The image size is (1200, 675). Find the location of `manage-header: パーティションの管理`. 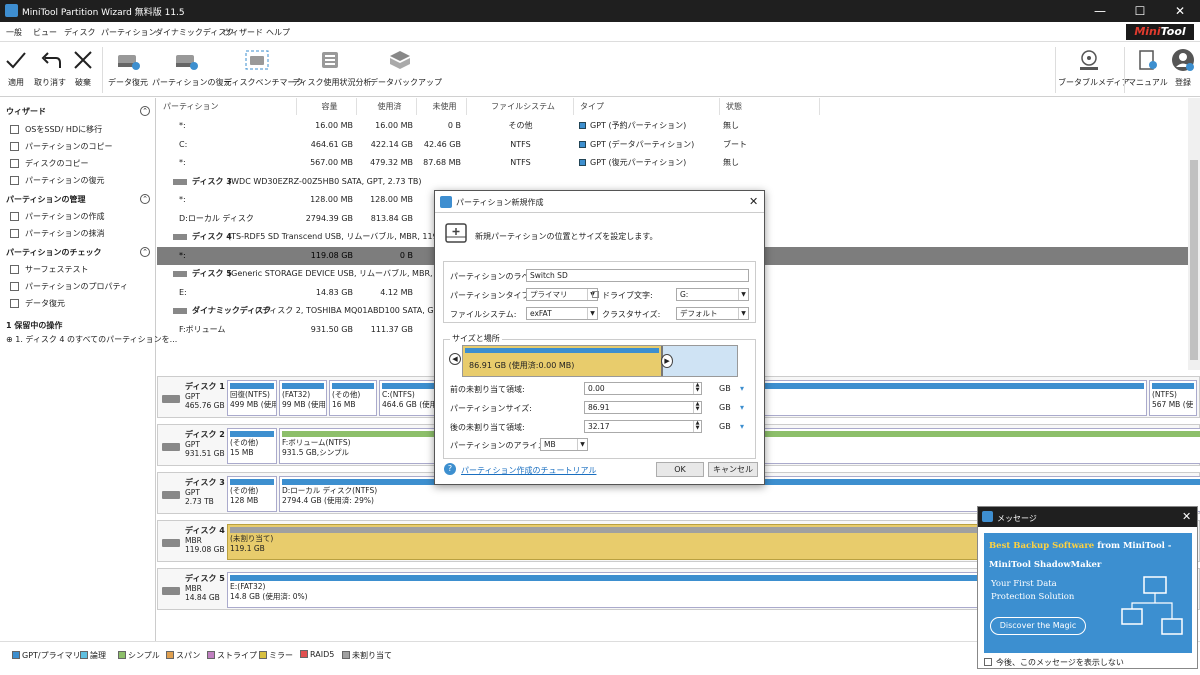

manage-header: パーティションの管理 is located at coordinates (46, 199).